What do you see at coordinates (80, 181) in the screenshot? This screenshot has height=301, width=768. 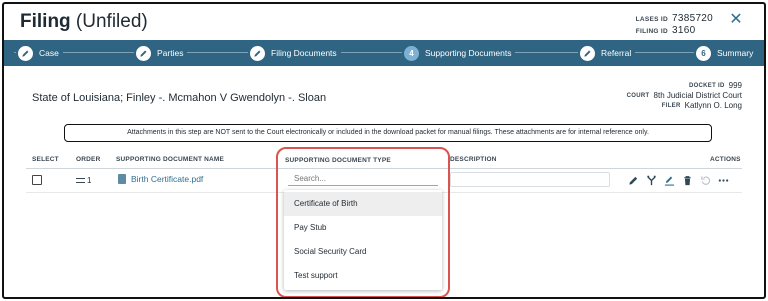 I see `drag-handle-icon` at bounding box center [80, 181].